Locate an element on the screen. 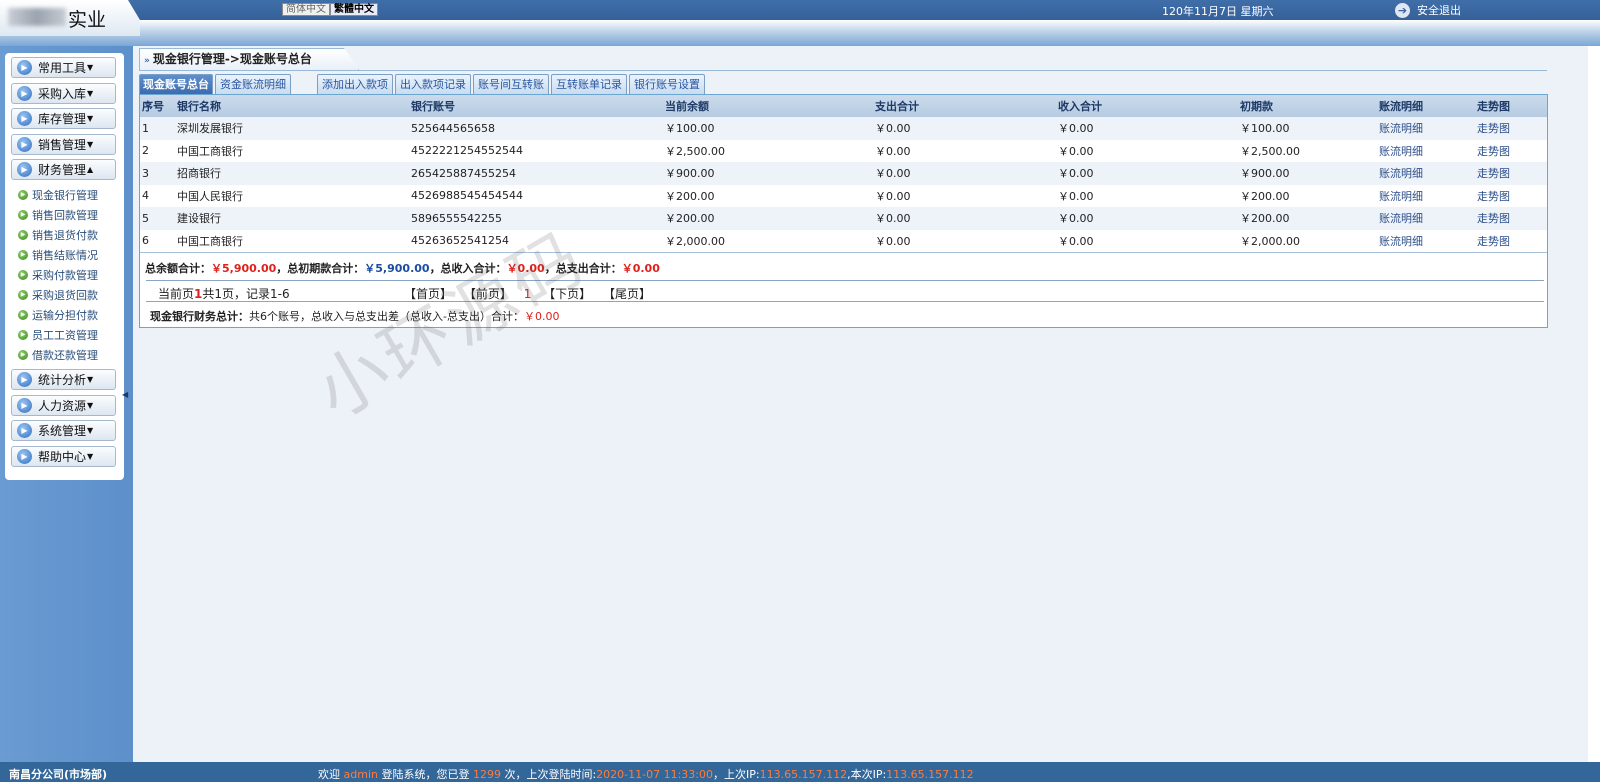  summary-text: 共6个账号，总收入与总支出差（总收入-总支出）合计： is located at coordinates (386, 316).